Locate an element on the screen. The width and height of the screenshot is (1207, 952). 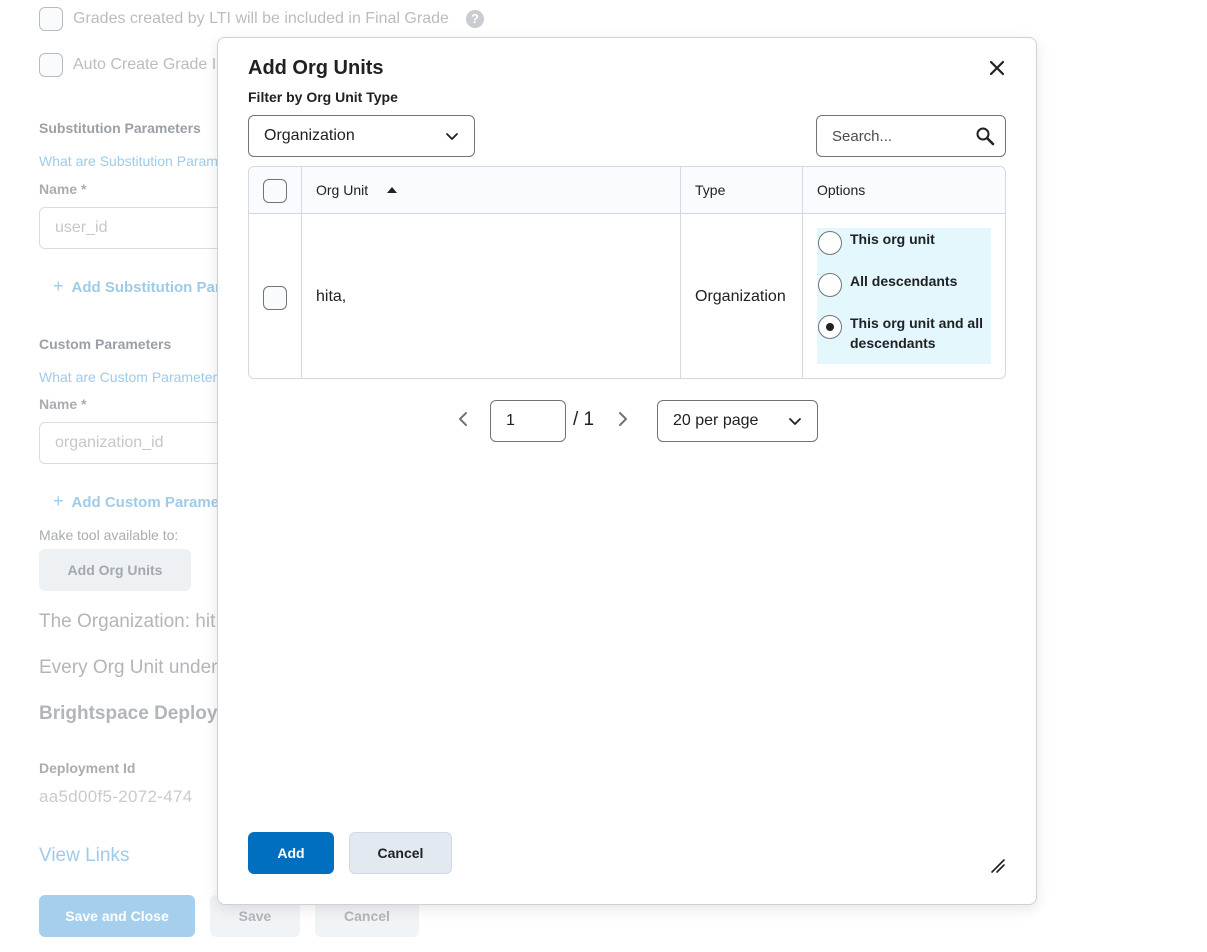
custom-name-label: Name * is located at coordinates (63, 404).